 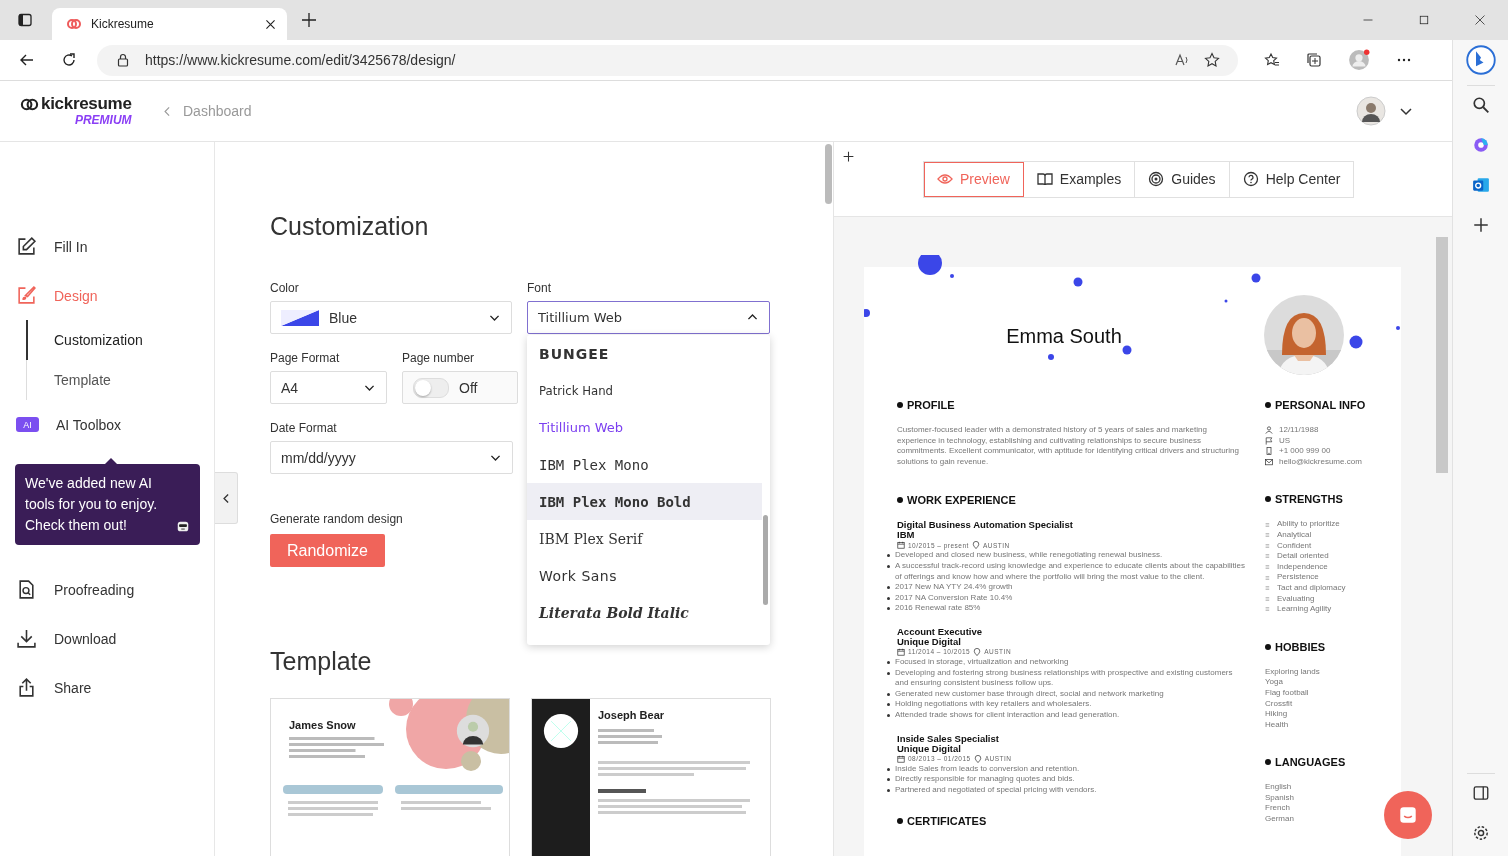 What do you see at coordinates (1182, 60) in the screenshot?
I see `read-aloud-icon` at bounding box center [1182, 60].